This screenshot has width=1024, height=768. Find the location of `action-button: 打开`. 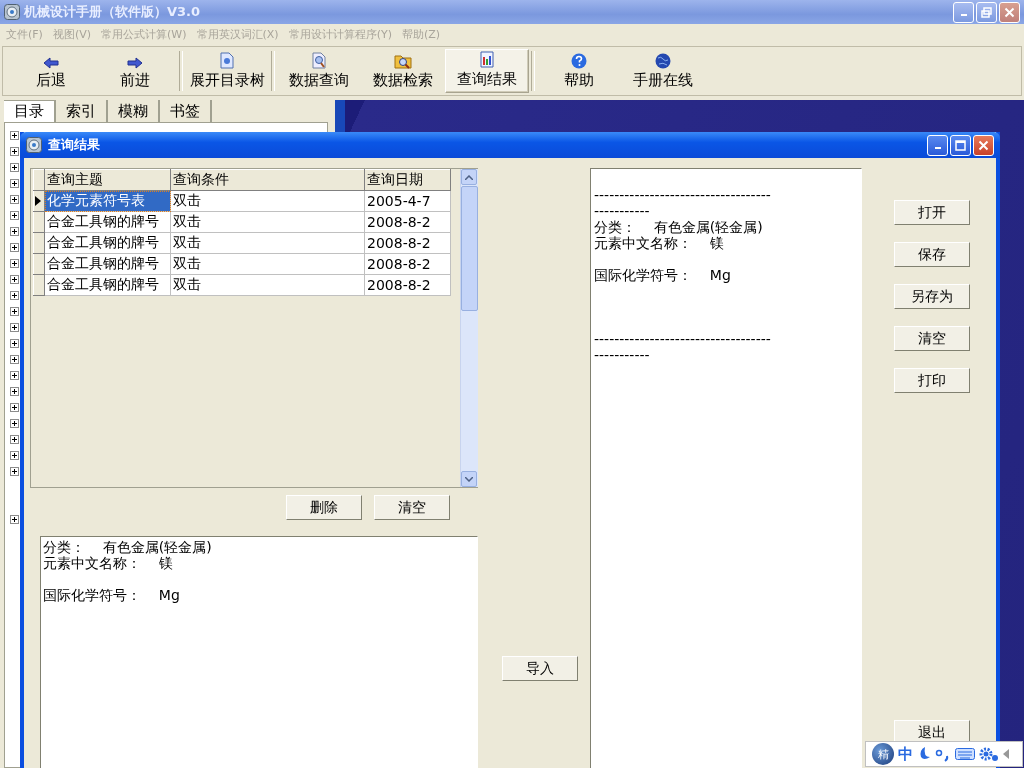

action-button: 打开 is located at coordinates (932, 212).